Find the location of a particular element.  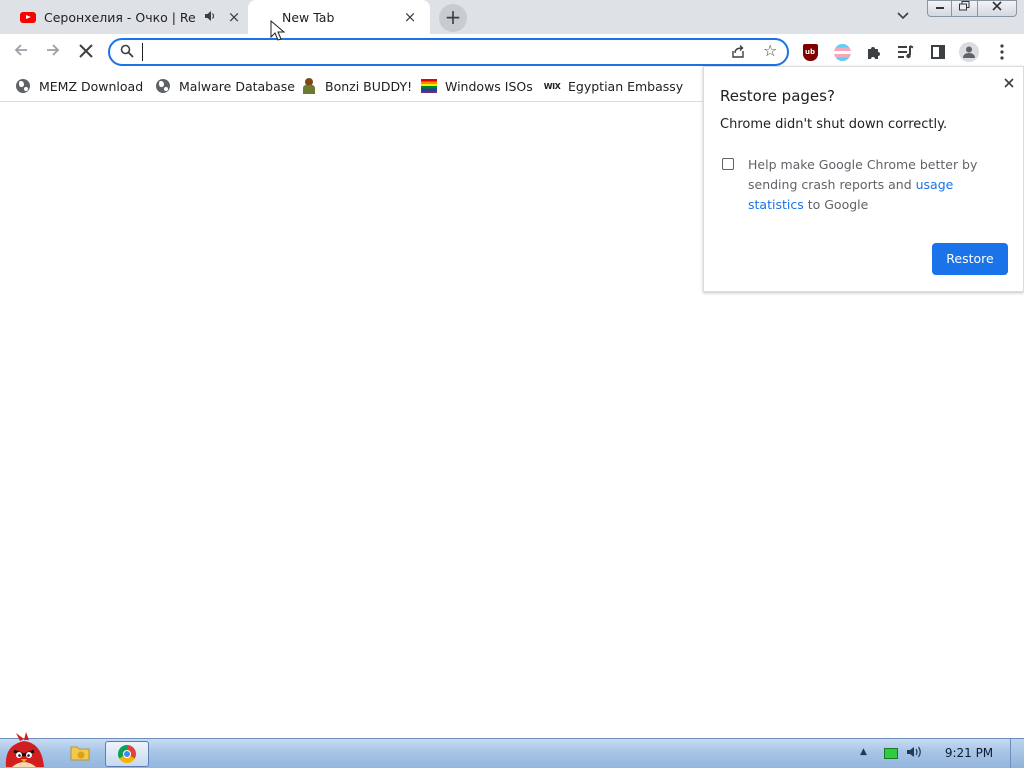

bookmark-memz-download: MEMZ Download is located at coordinates (79, 86).